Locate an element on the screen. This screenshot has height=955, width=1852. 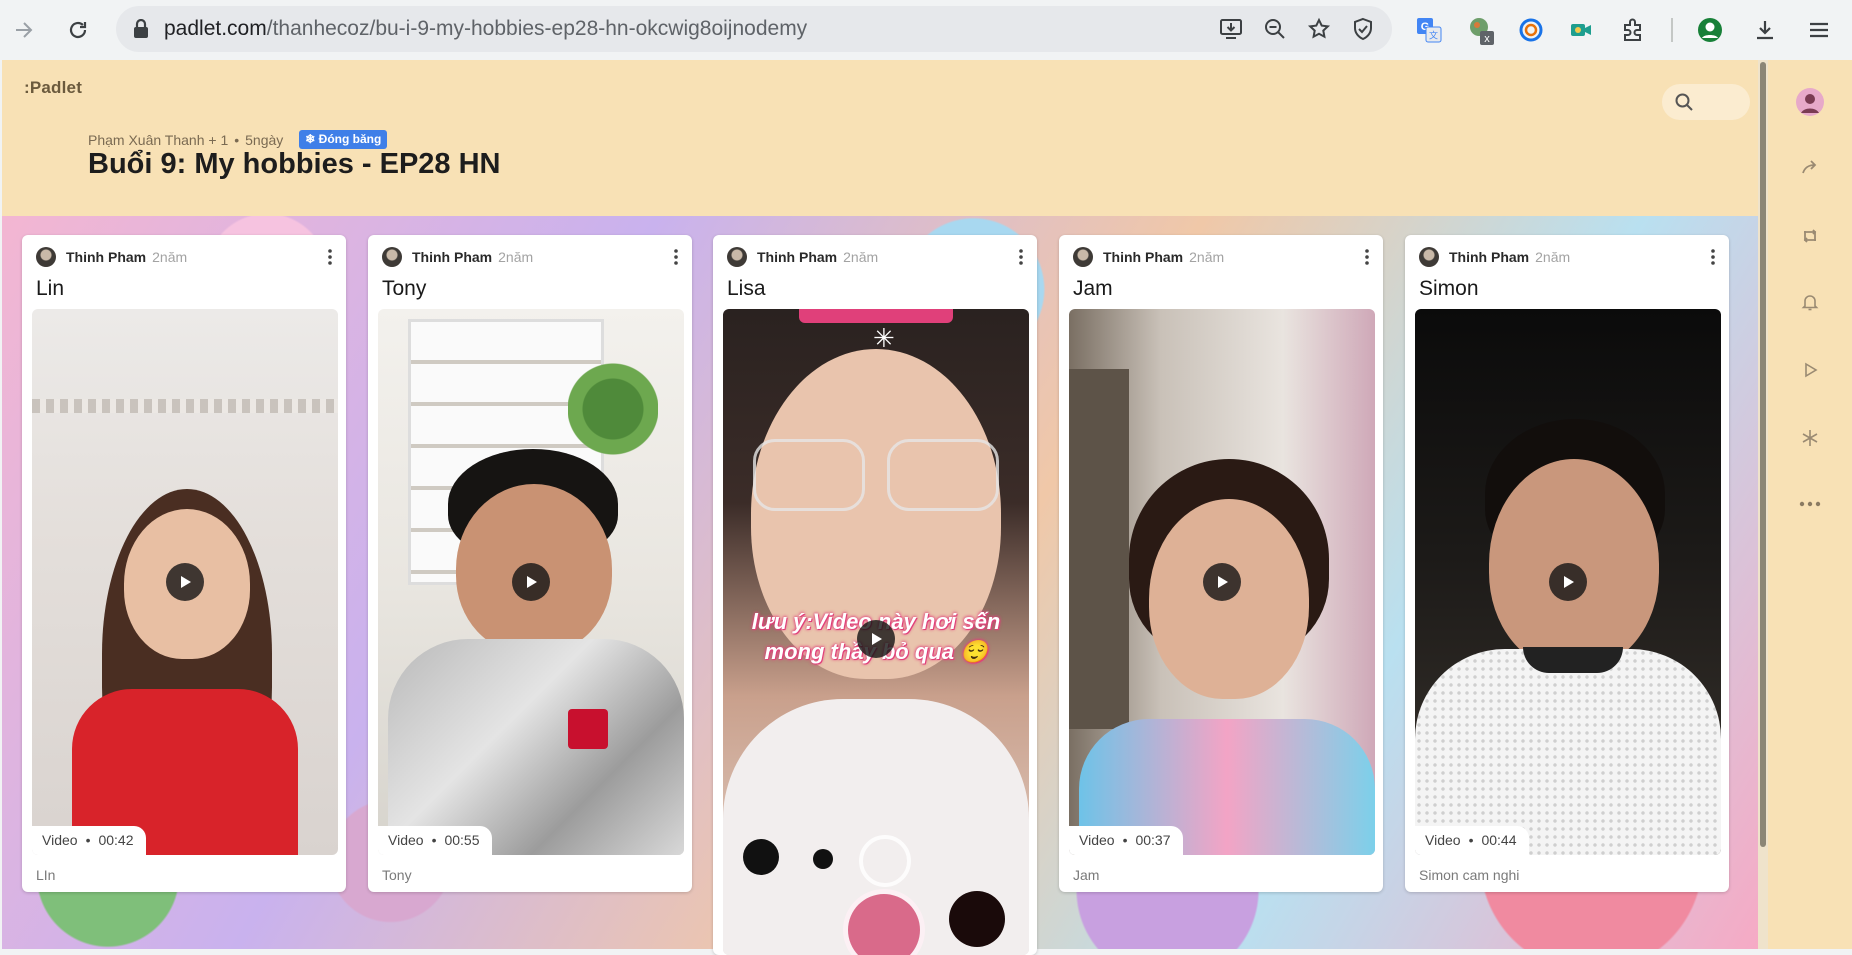
reload-button is located at coordinates (78, 30).